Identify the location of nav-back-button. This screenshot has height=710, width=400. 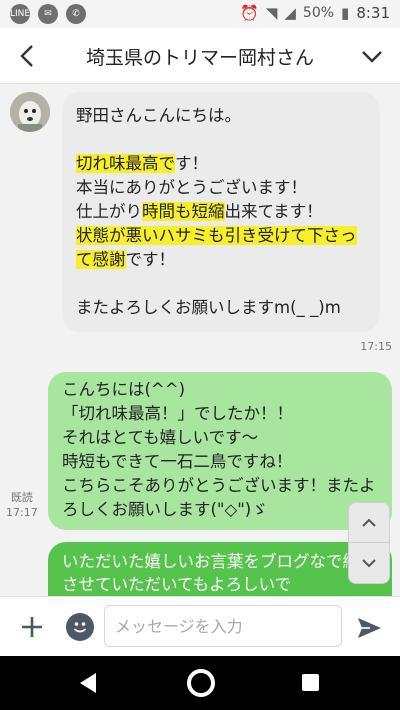
(88, 685).